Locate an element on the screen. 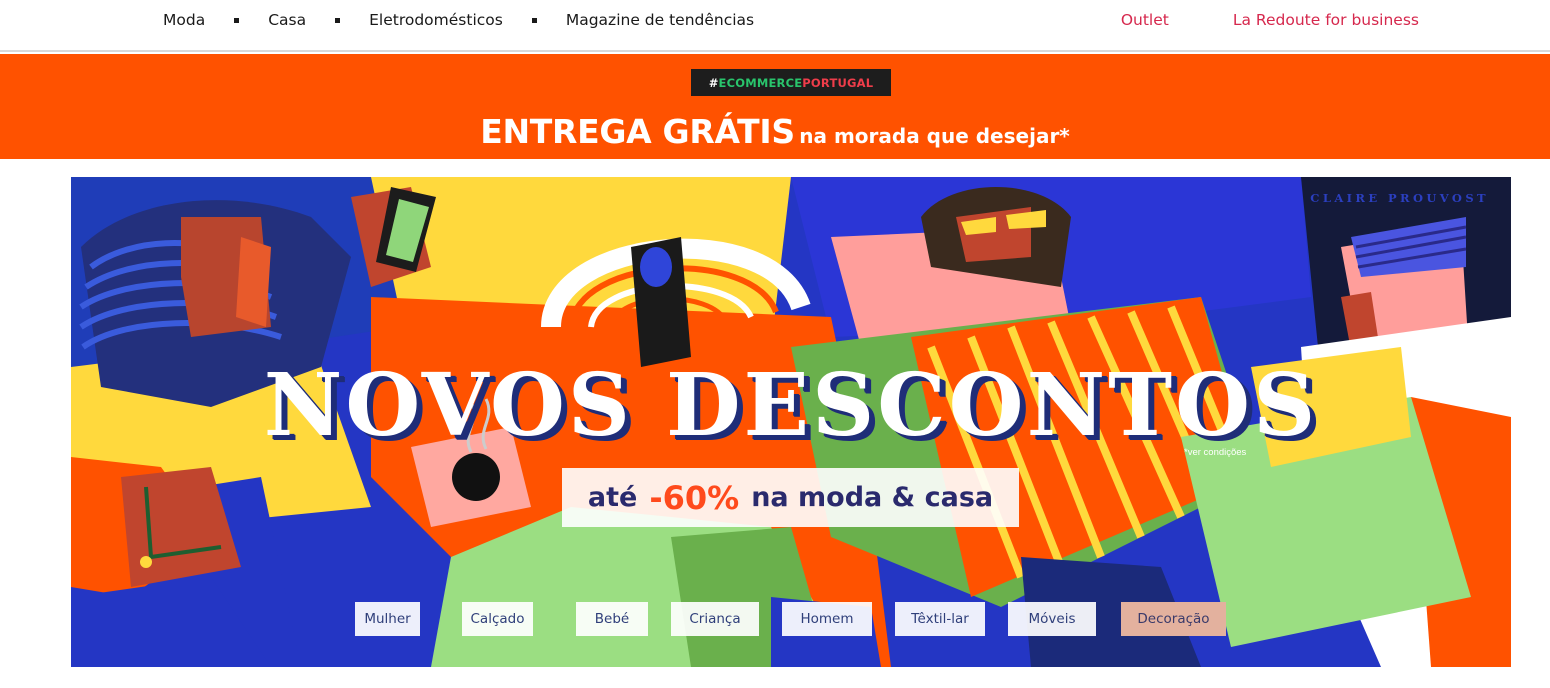 The height and width of the screenshot is (688, 1550). nav-casa: Casa is located at coordinates (287, 20).